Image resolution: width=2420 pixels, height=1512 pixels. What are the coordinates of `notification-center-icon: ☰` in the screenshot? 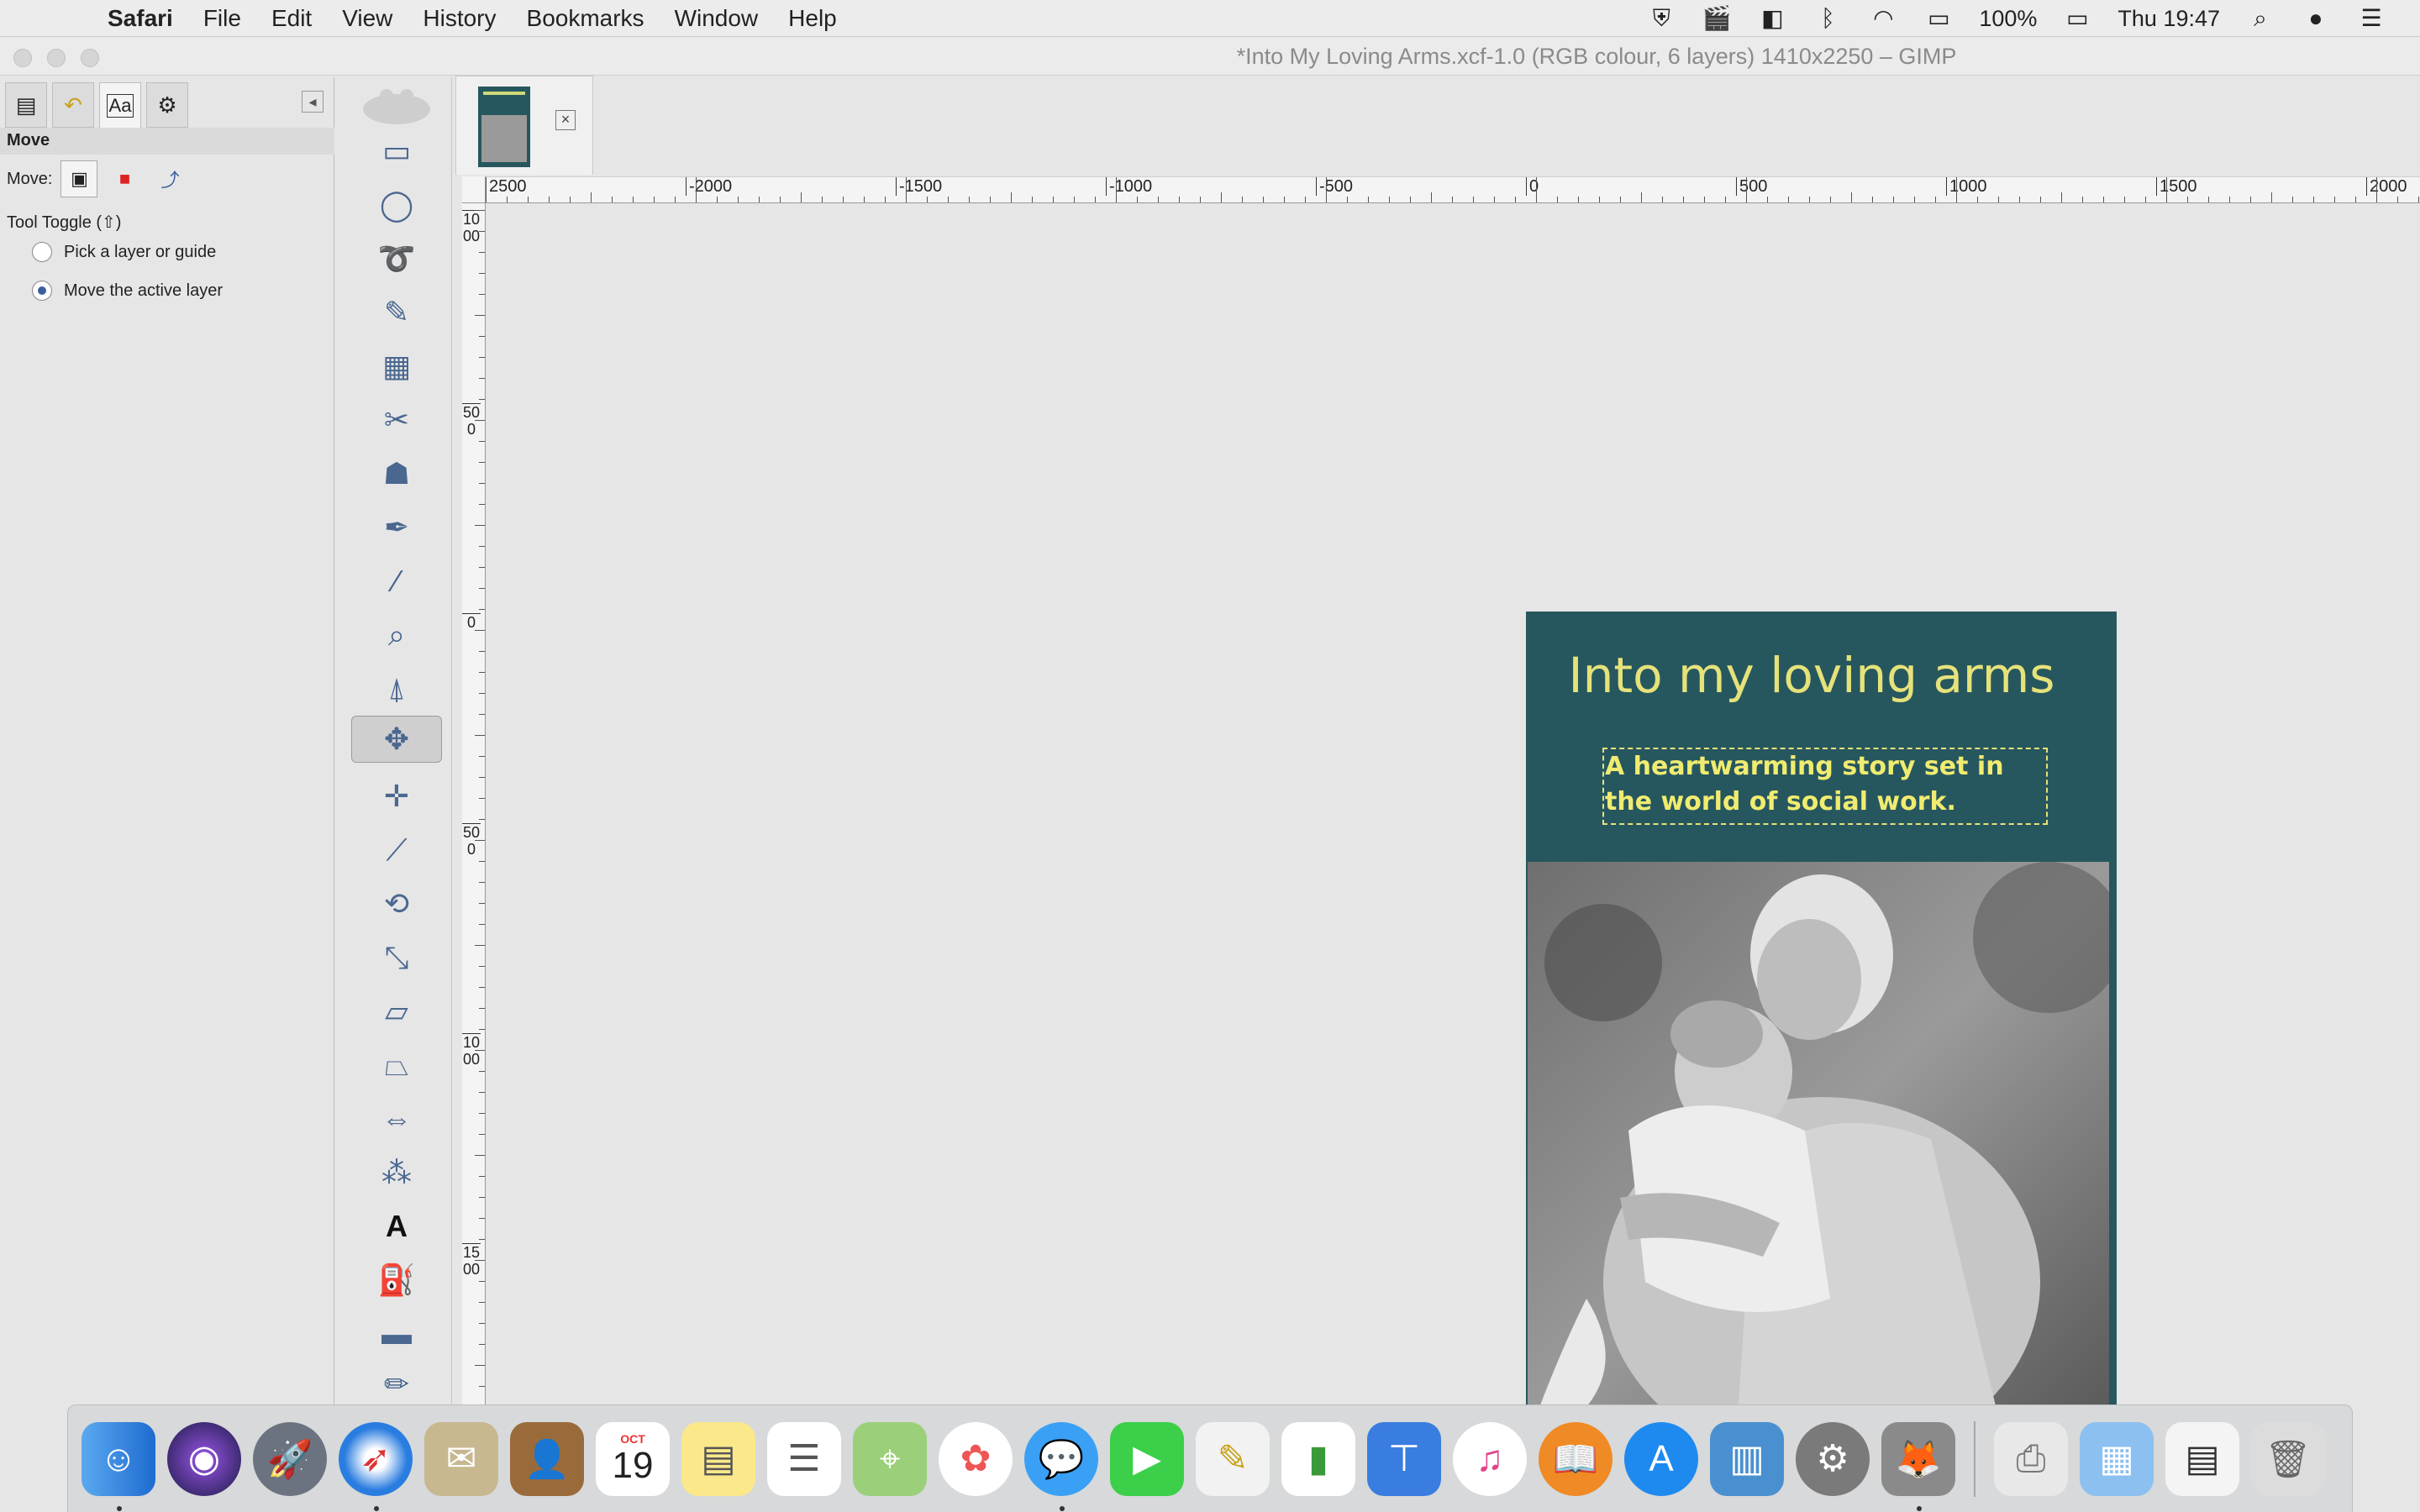 It's located at (2371, 18).